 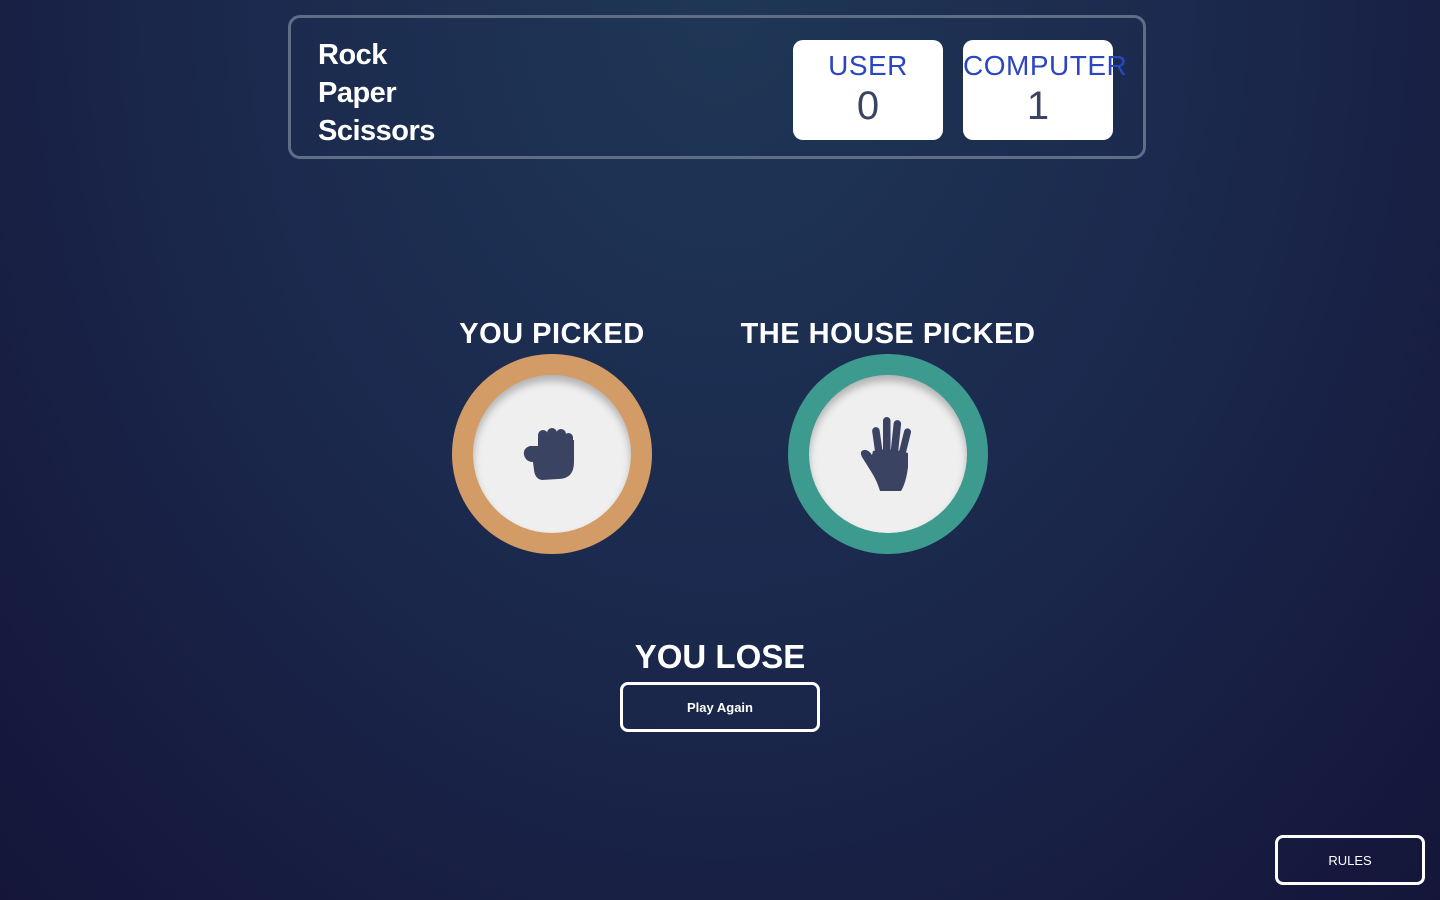 I want to click on house-choice-inner, so click(x=888, y=454).